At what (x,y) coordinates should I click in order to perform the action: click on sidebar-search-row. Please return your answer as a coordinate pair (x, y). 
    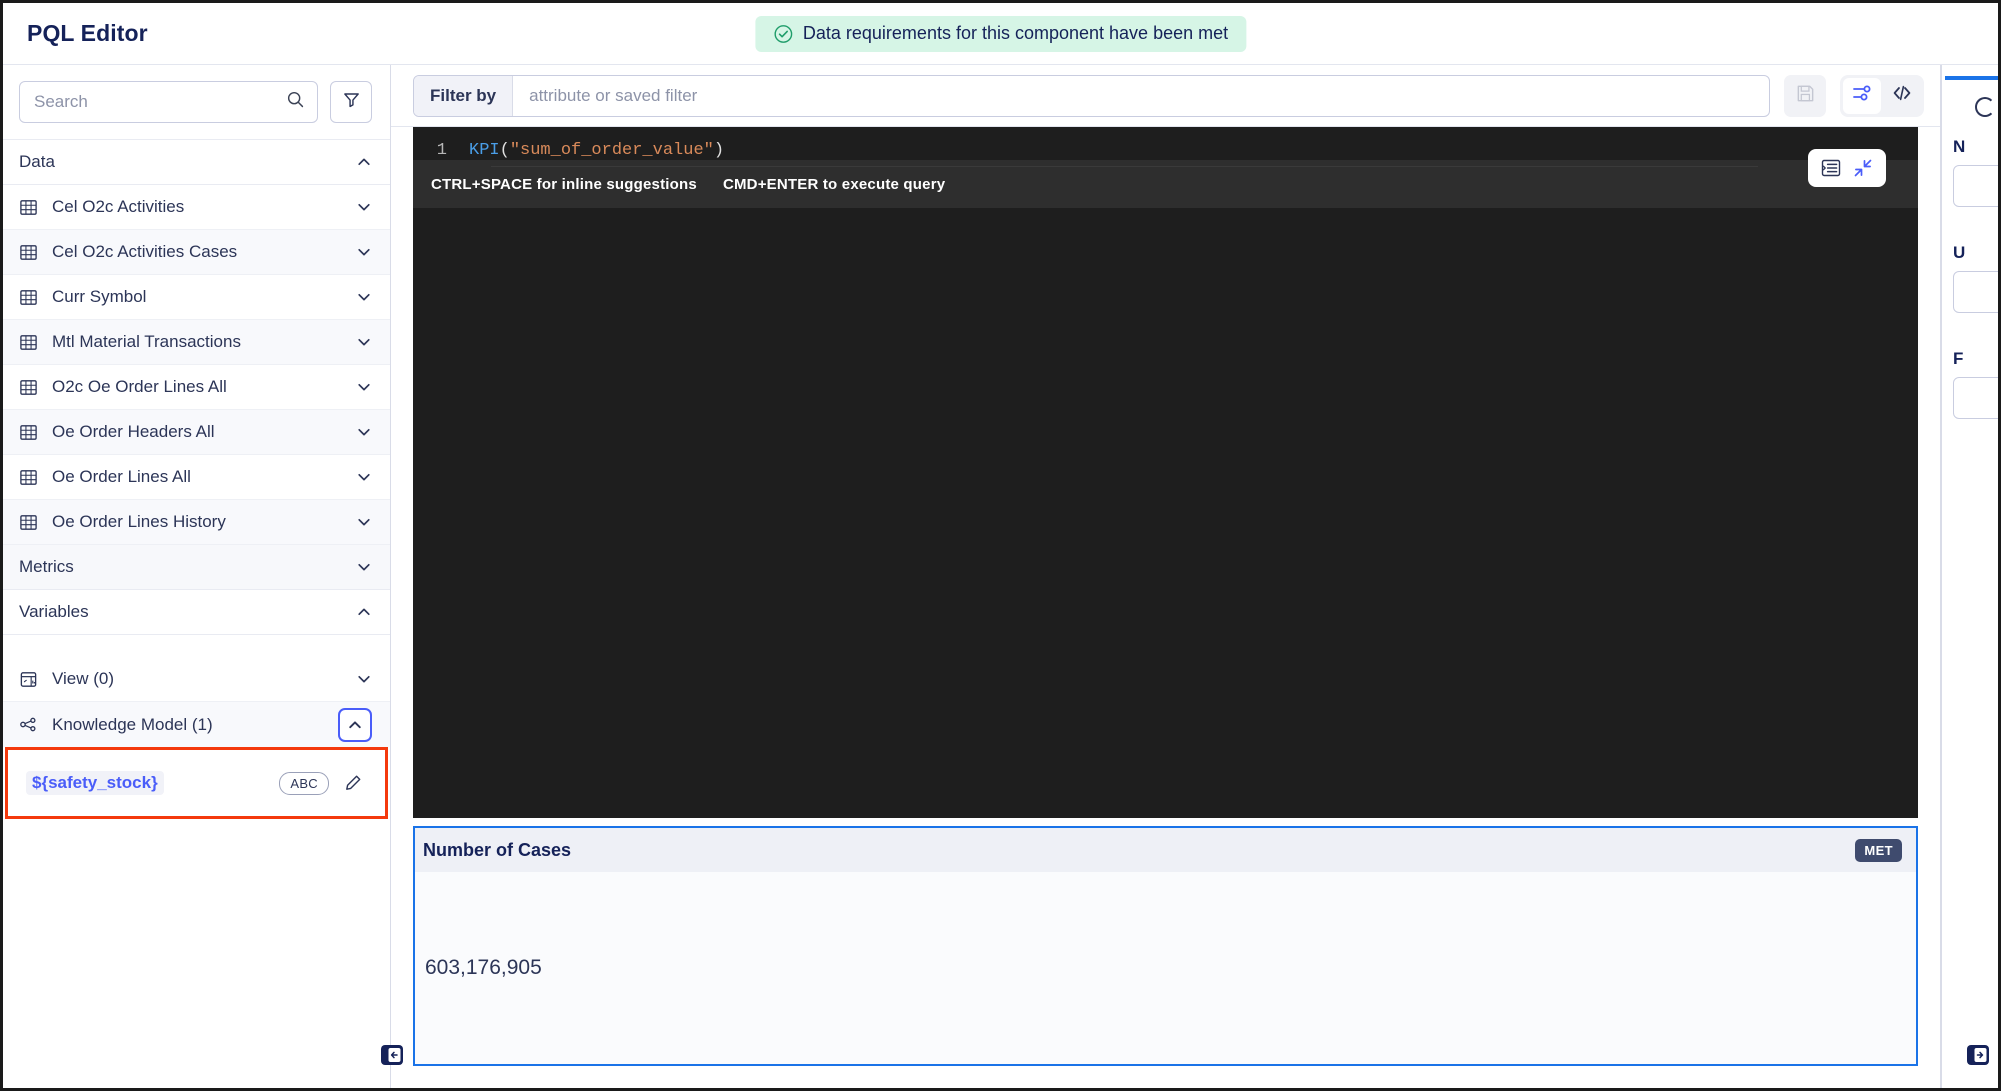
    Looking at the image, I should click on (196, 102).